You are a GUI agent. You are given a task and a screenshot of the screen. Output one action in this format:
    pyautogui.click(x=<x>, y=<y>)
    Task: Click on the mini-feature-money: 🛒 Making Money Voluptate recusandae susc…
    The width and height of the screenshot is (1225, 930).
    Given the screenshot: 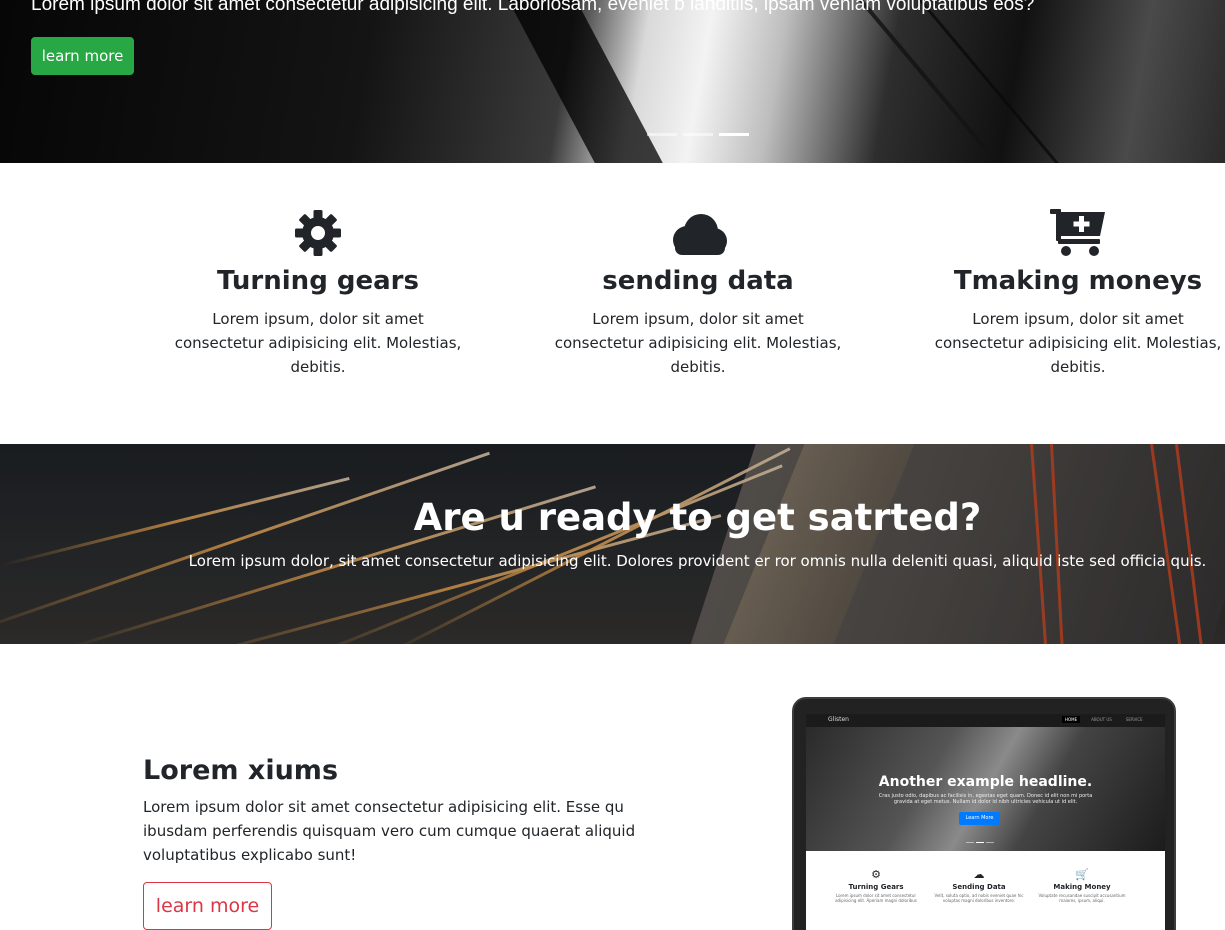 What is the action you would take?
    pyautogui.click(x=1082, y=886)
    